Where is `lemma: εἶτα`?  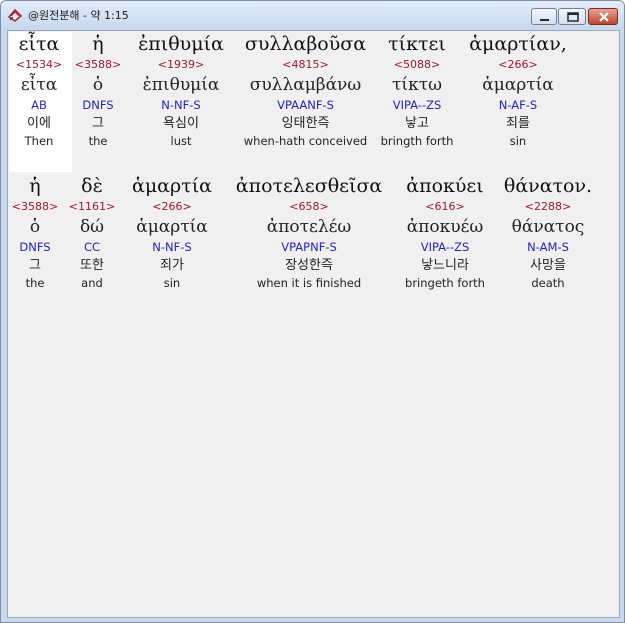 lemma: εἶτα is located at coordinates (39, 85).